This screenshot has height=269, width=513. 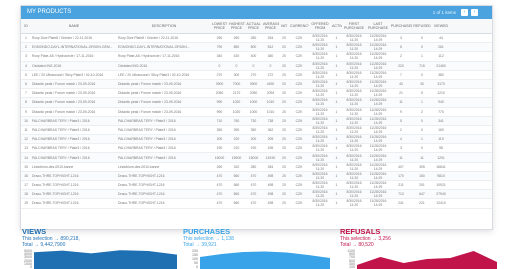 I want to click on column-header-name: NAME, so click(x=74, y=26).